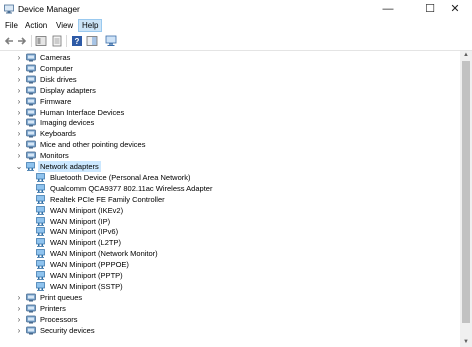 The image size is (472, 347). I want to click on toolbar: ?, so click(236, 41).